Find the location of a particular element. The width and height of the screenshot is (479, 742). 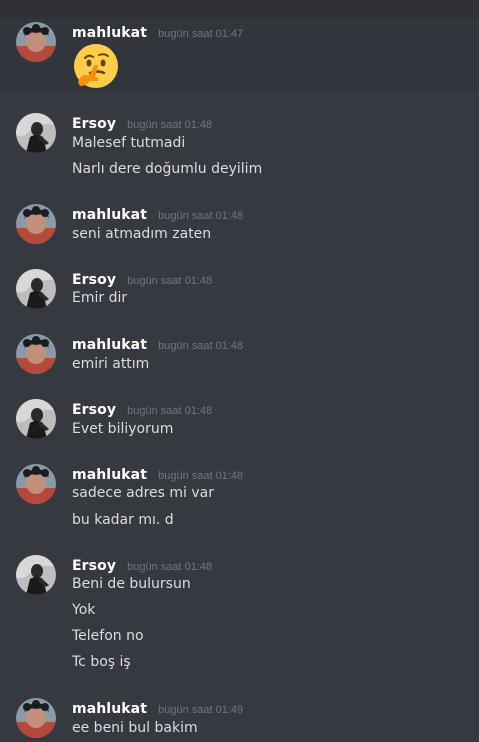

message-text: sadece adres mi var is located at coordinates (143, 493).